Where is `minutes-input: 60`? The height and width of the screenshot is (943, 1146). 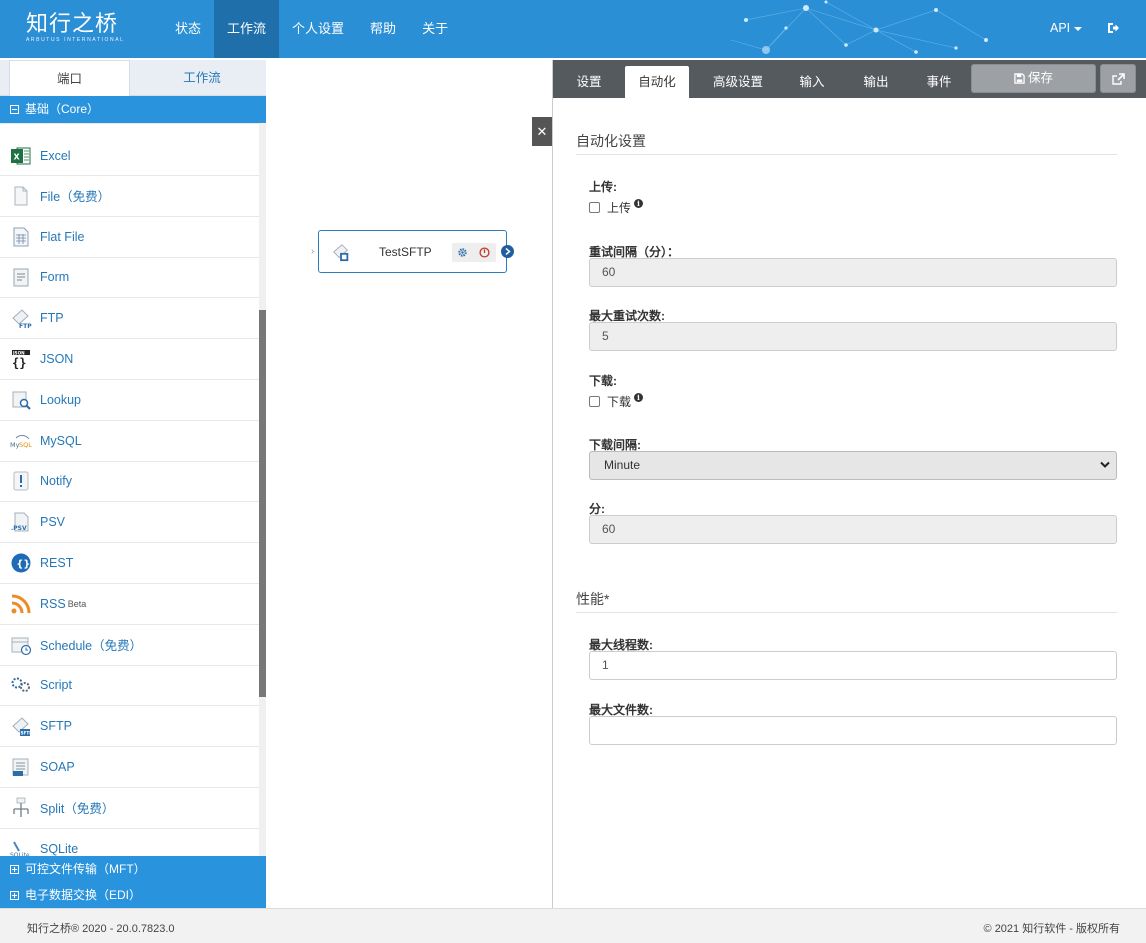
minutes-input: 60 is located at coordinates (853, 529).